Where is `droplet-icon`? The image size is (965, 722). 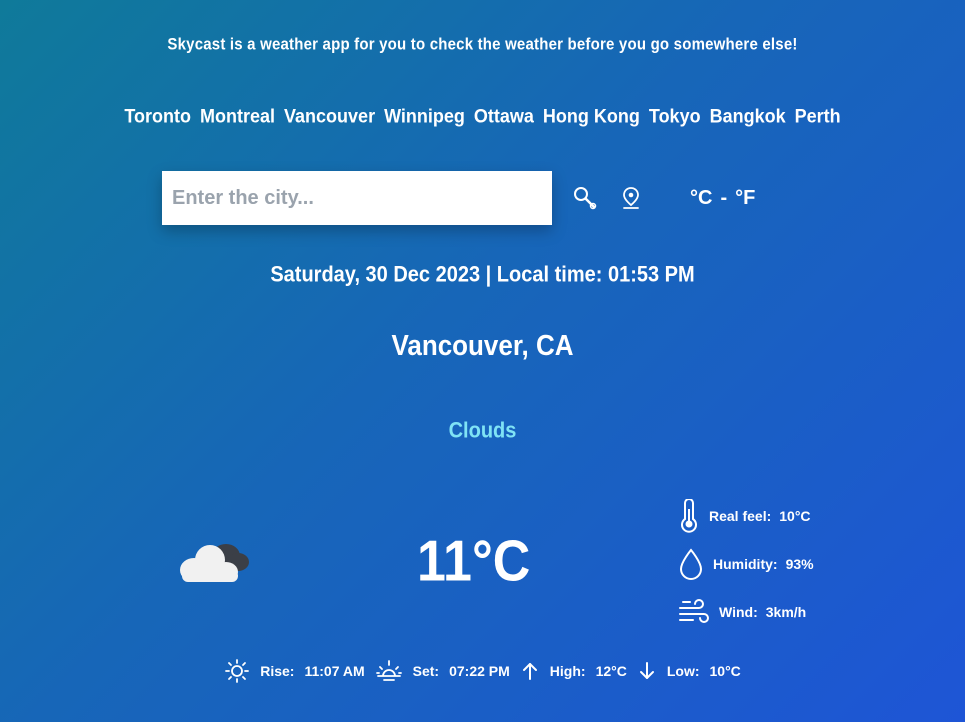
droplet-icon is located at coordinates (691, 564).